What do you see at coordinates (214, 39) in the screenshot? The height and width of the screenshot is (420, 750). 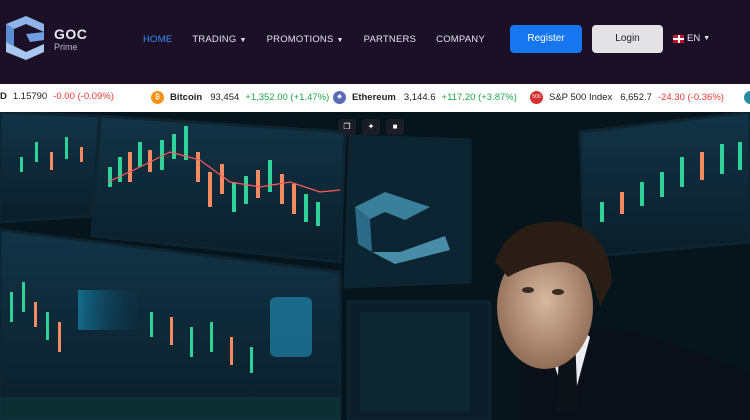 I see `nav-trading-label: TRADING` at bounding box center [214, 39].